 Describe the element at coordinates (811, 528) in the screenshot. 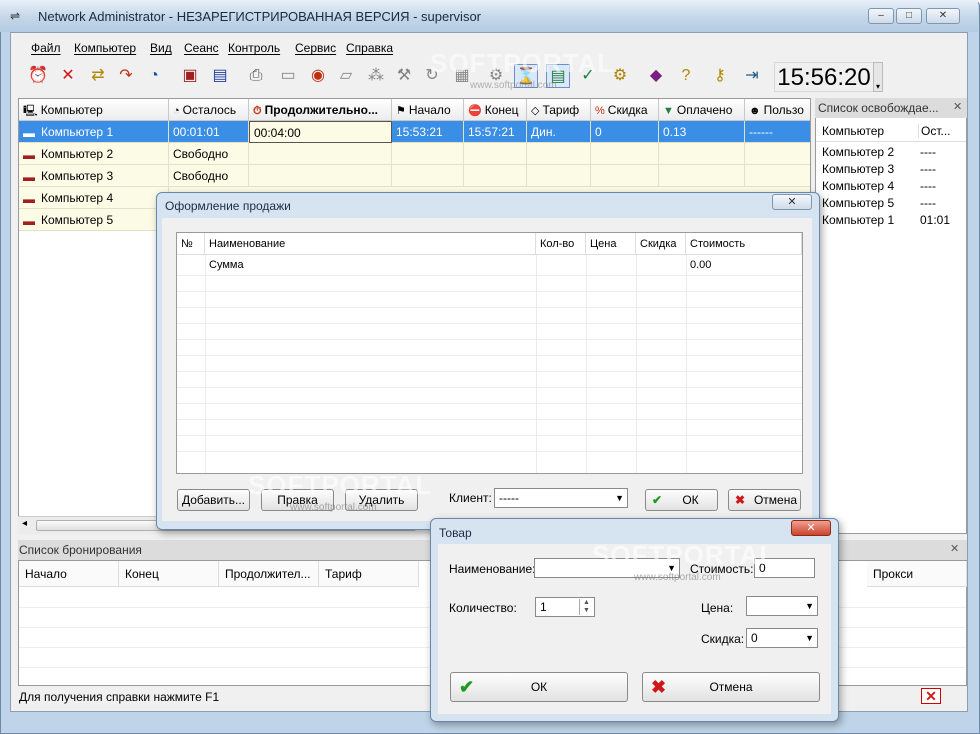

I see `product-dialog-close-button: ✕` at that location.